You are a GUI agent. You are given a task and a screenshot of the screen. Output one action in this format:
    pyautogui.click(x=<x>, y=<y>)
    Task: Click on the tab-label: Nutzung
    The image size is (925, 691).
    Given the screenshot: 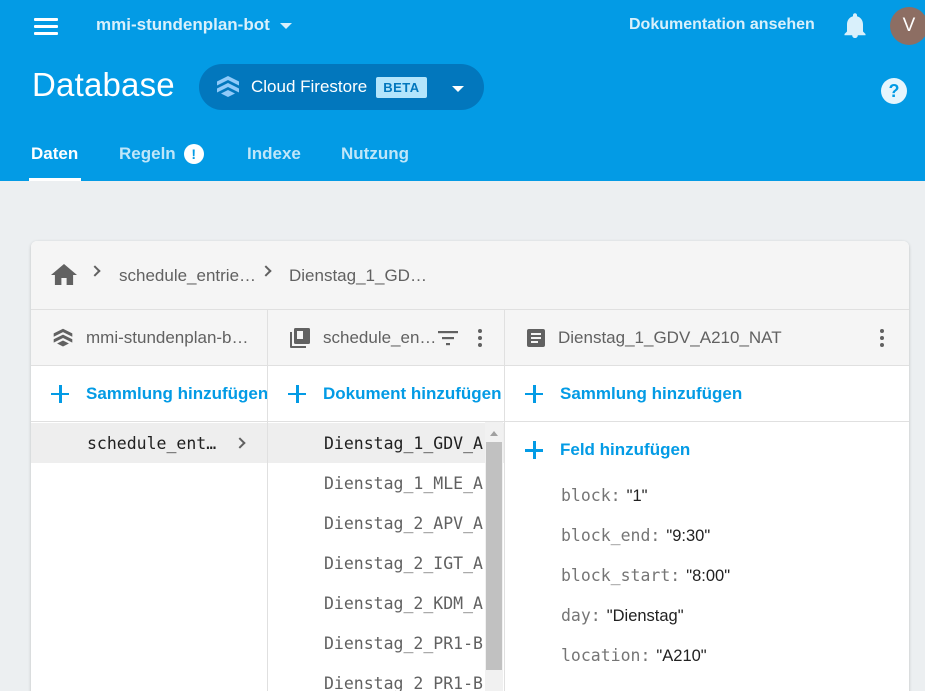 What is the action you would take?
    pyautogui.click(x=375, y=153)
    